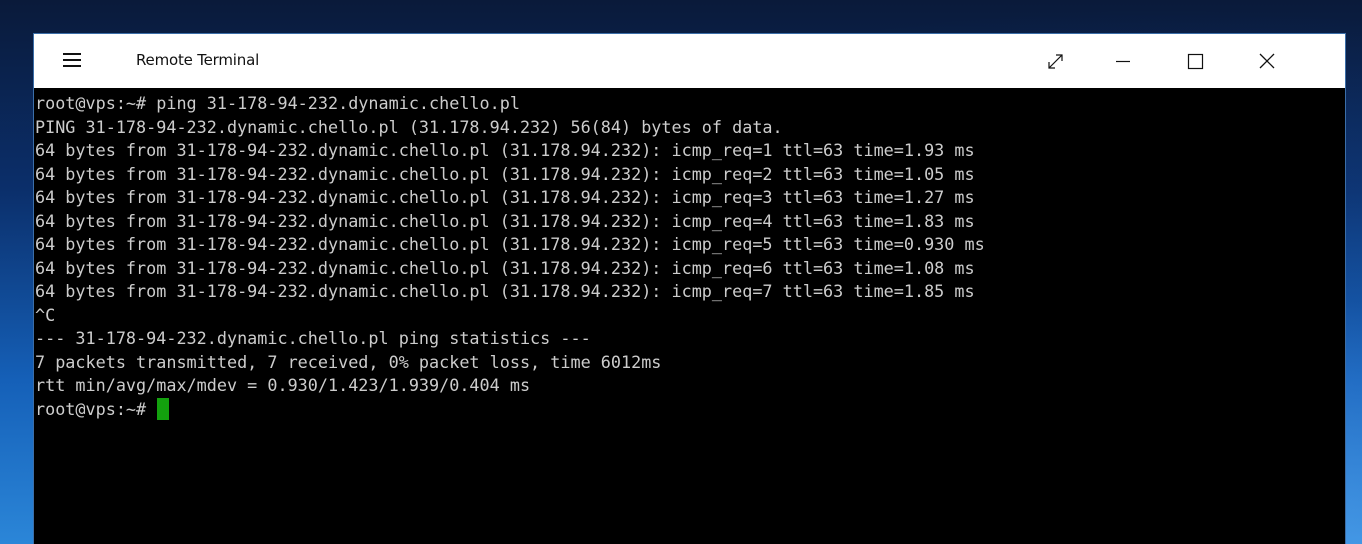 The height and width of the screenshot is (544, 1362). I want to click on minimize-icon, so click(1123, 61).